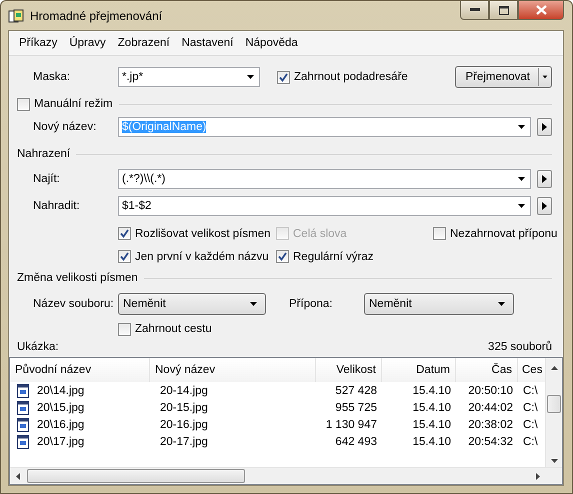 The height and width of the screenshot is (494, 573). I want to click on table-cell: 20-17.jpg, so click(184, 442).